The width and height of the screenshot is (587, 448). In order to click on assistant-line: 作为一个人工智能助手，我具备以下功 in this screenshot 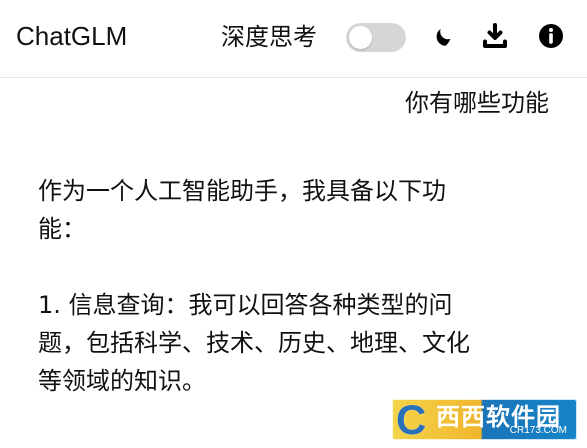, I will do `click(242, 191)`.